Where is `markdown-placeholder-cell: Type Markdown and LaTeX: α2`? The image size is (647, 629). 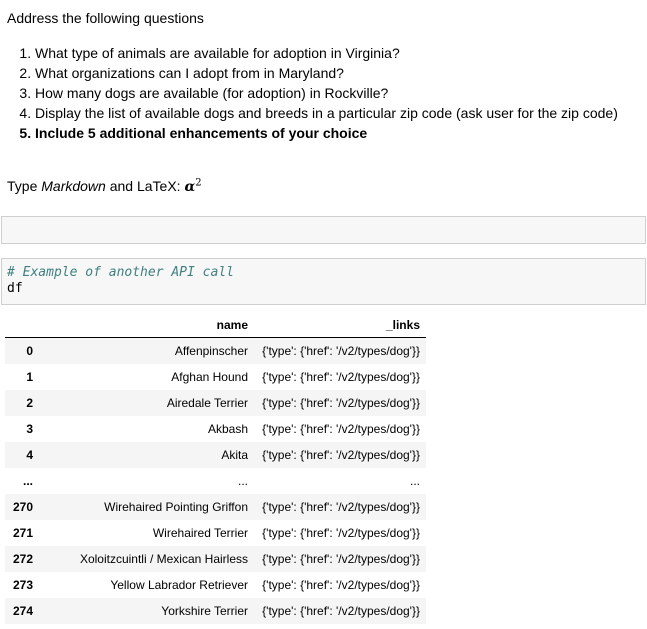
markdown-placeholder-cell: Type Markdown and LaTeX: α2 is located at coordinates (104, 186).